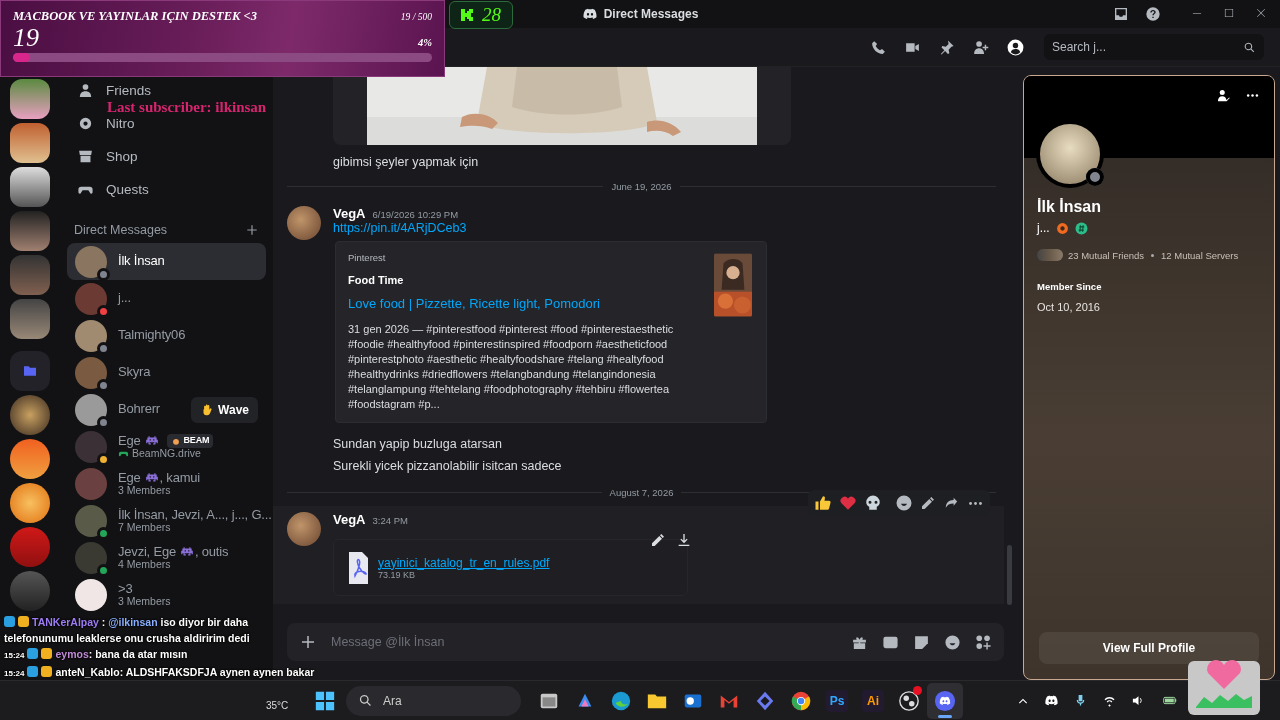  Describe the element at coordinates (166, 594) in the screenshot. I see `dm-item: >3 3 Members` at that location.